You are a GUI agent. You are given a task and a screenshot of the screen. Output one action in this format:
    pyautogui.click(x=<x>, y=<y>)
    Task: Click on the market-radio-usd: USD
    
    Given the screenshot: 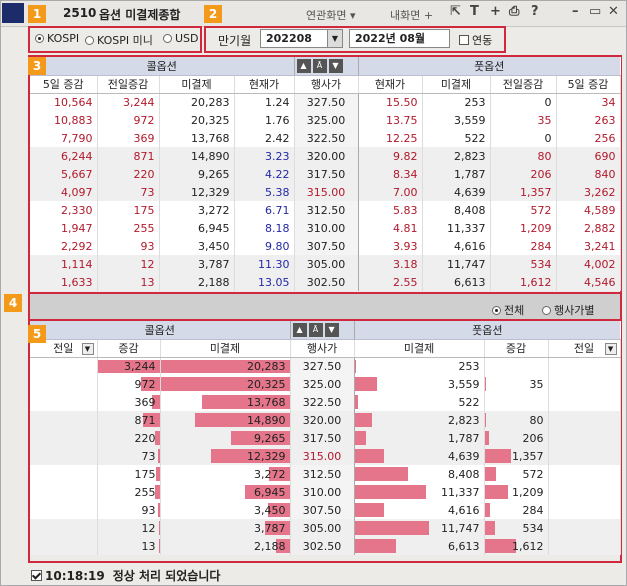 What is the action you would take?
    pyautogui.click(x=181, y=38)
    